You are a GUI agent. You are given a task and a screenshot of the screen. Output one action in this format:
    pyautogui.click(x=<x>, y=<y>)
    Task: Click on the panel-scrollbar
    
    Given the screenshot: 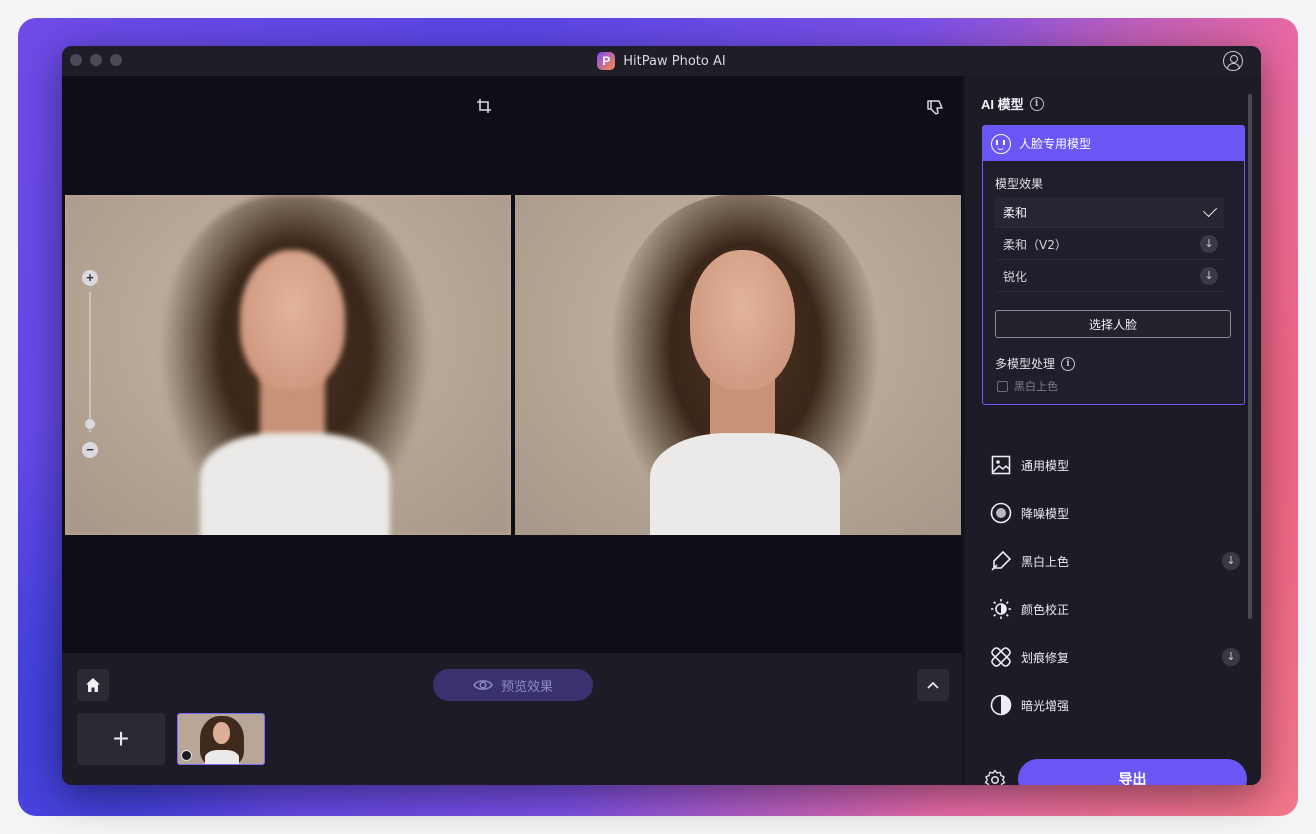 What is the action you would take?
    pyautogui.click(x=1250, y=356)
    